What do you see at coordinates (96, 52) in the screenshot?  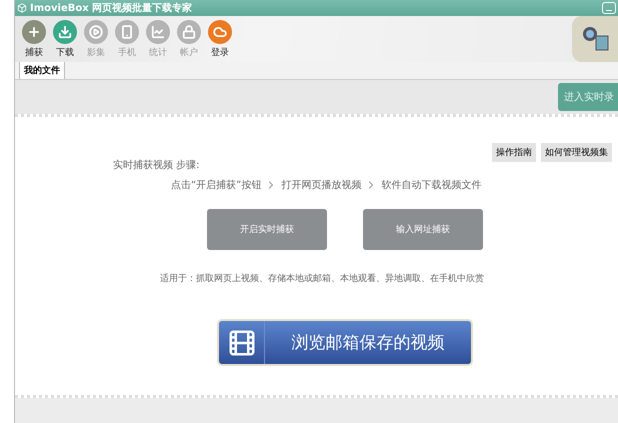 I see `toolbar-label: 影集` at bounding box center [96, 52].